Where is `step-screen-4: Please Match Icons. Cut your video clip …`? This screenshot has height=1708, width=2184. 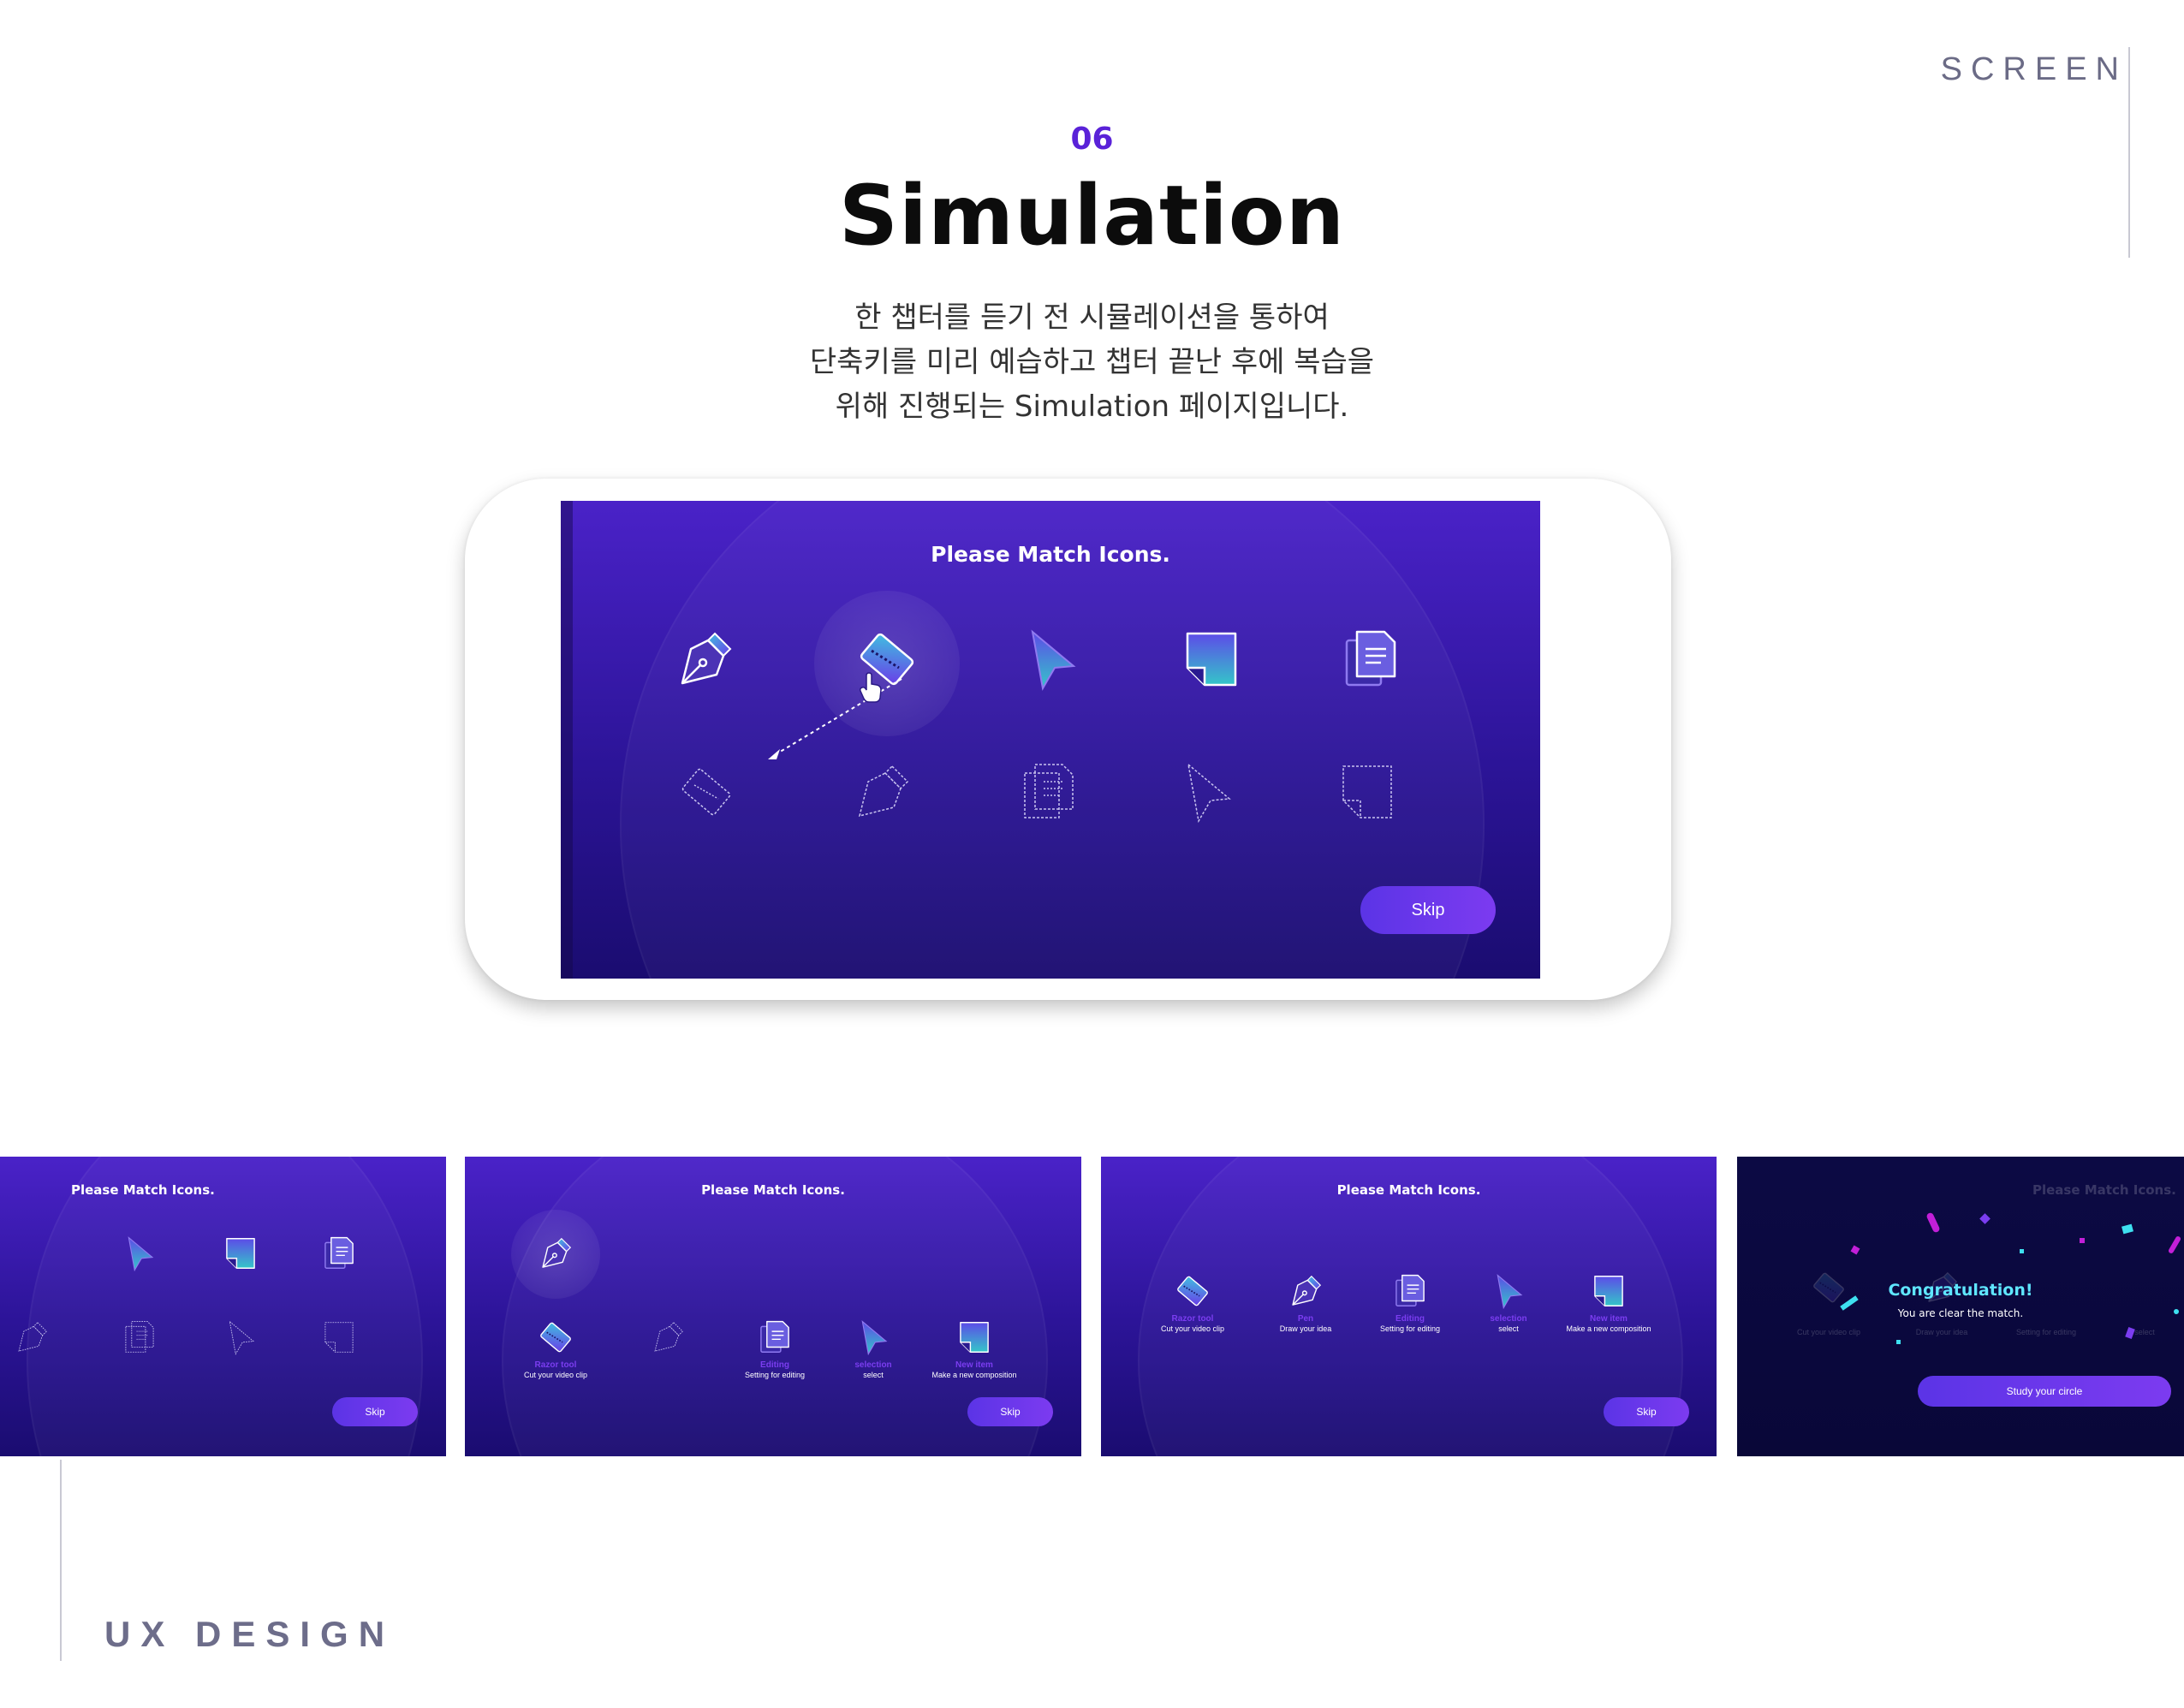
step-screen-4: Please Match Icons. Cut your video clip … is located at coordinates (1960, 1306).